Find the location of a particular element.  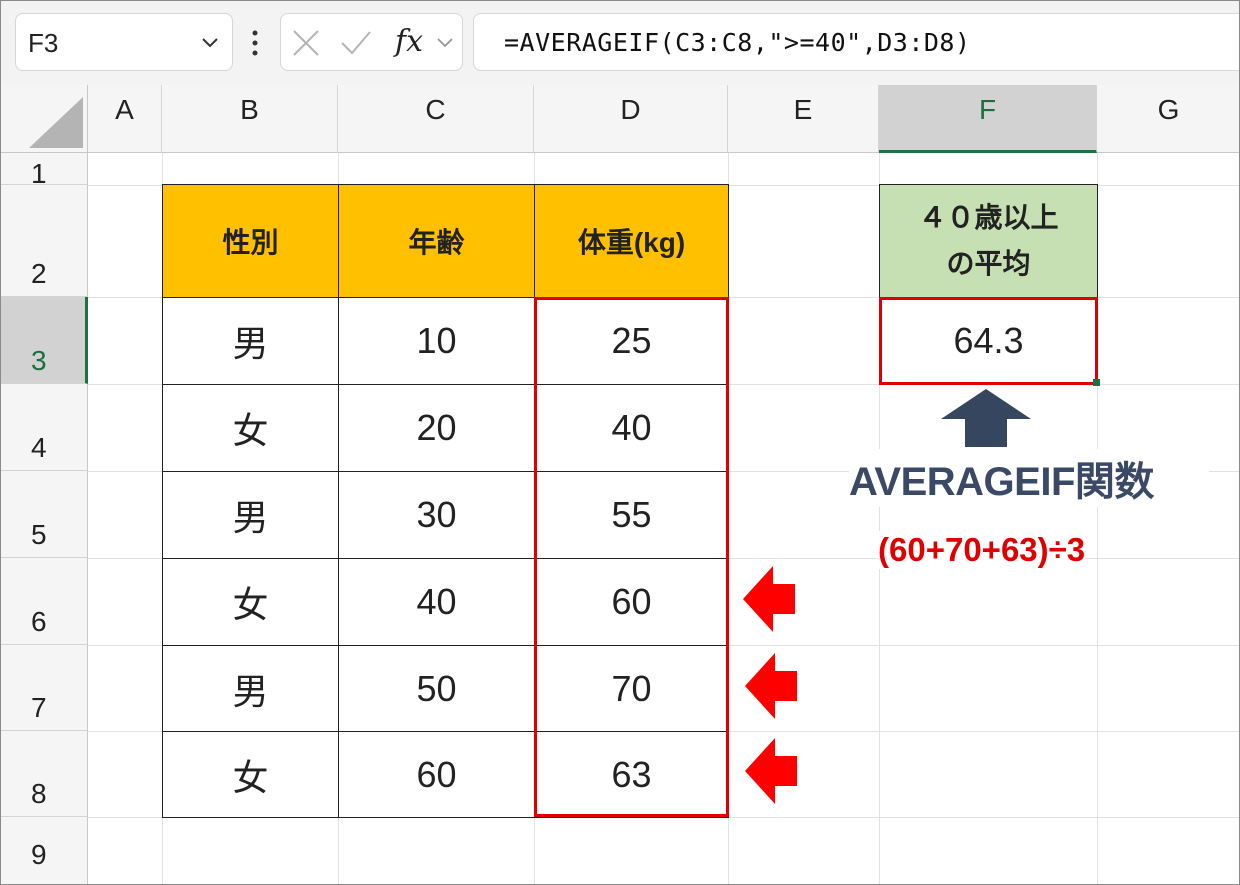

column-header-c: C is located at coordinates (436, 119).